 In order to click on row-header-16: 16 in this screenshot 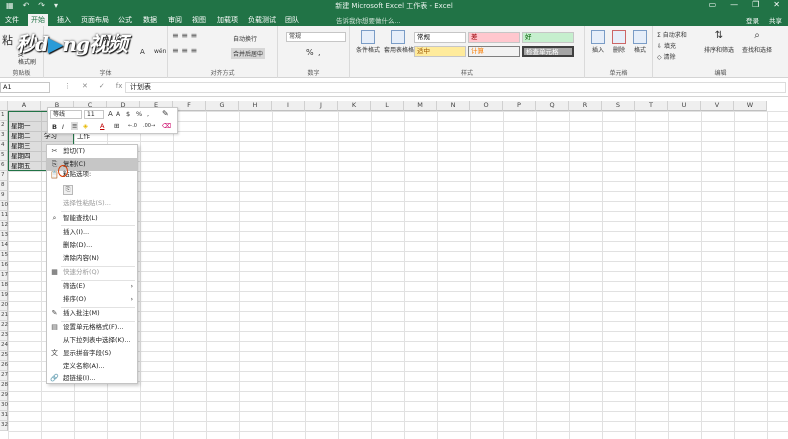, I will do `click(4, 266)`.